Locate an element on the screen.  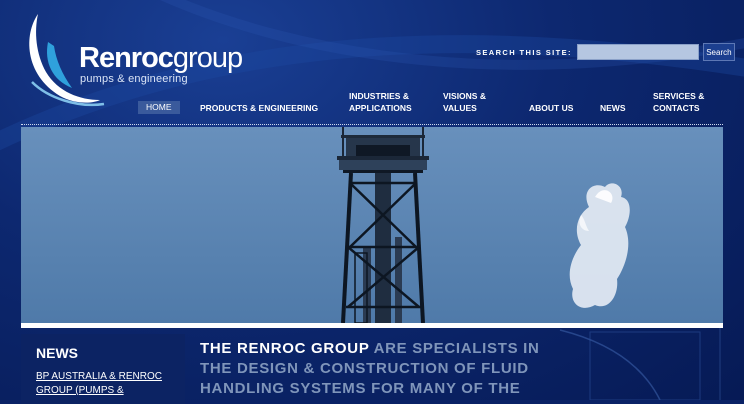
brand-name: Renrocgroup is located at coordinates (161, 58).